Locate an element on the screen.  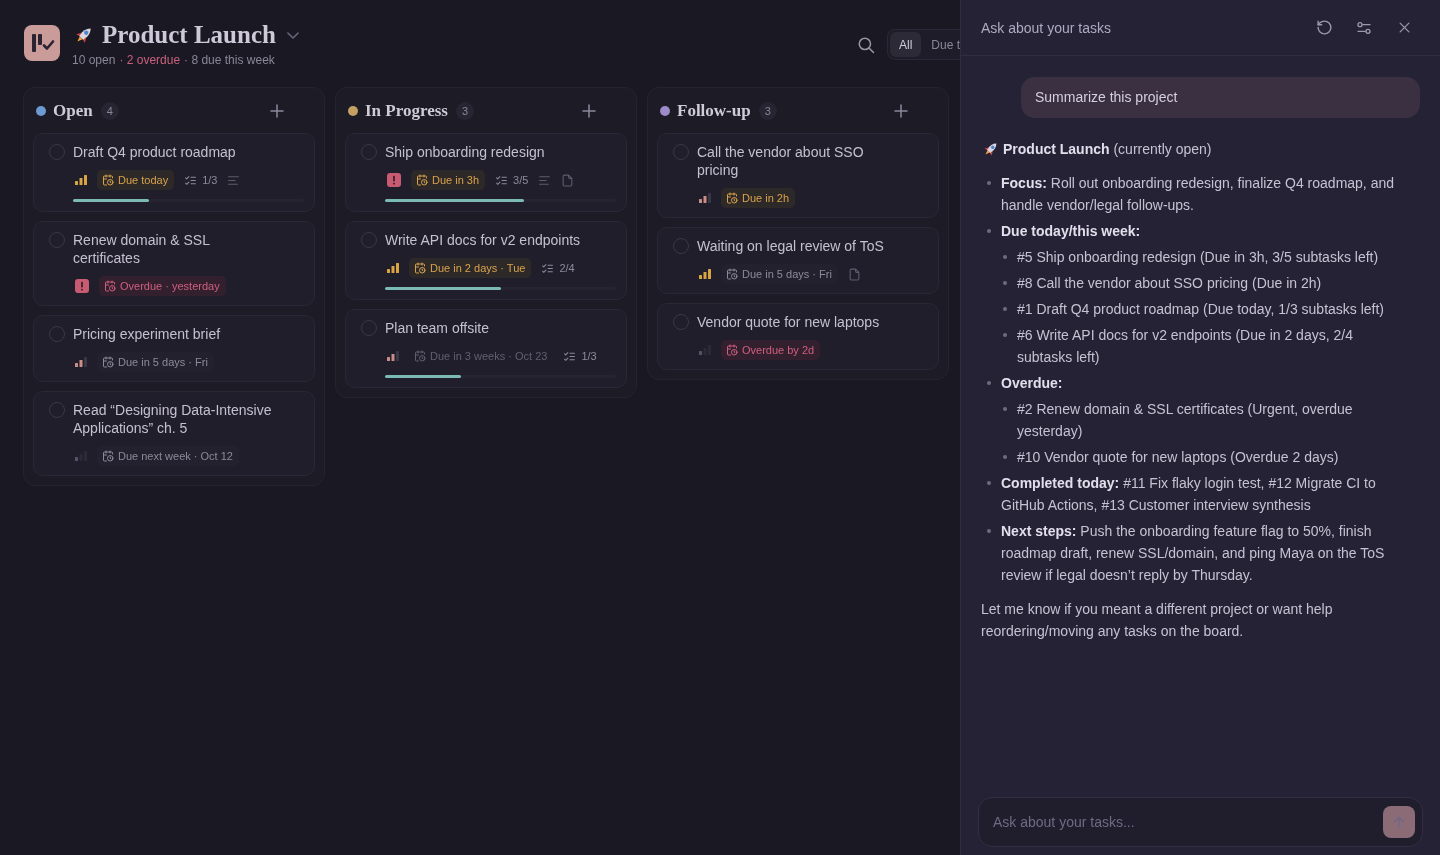
task-title: Call the vendor about SSO pricing is located at coordinates (781, 161).